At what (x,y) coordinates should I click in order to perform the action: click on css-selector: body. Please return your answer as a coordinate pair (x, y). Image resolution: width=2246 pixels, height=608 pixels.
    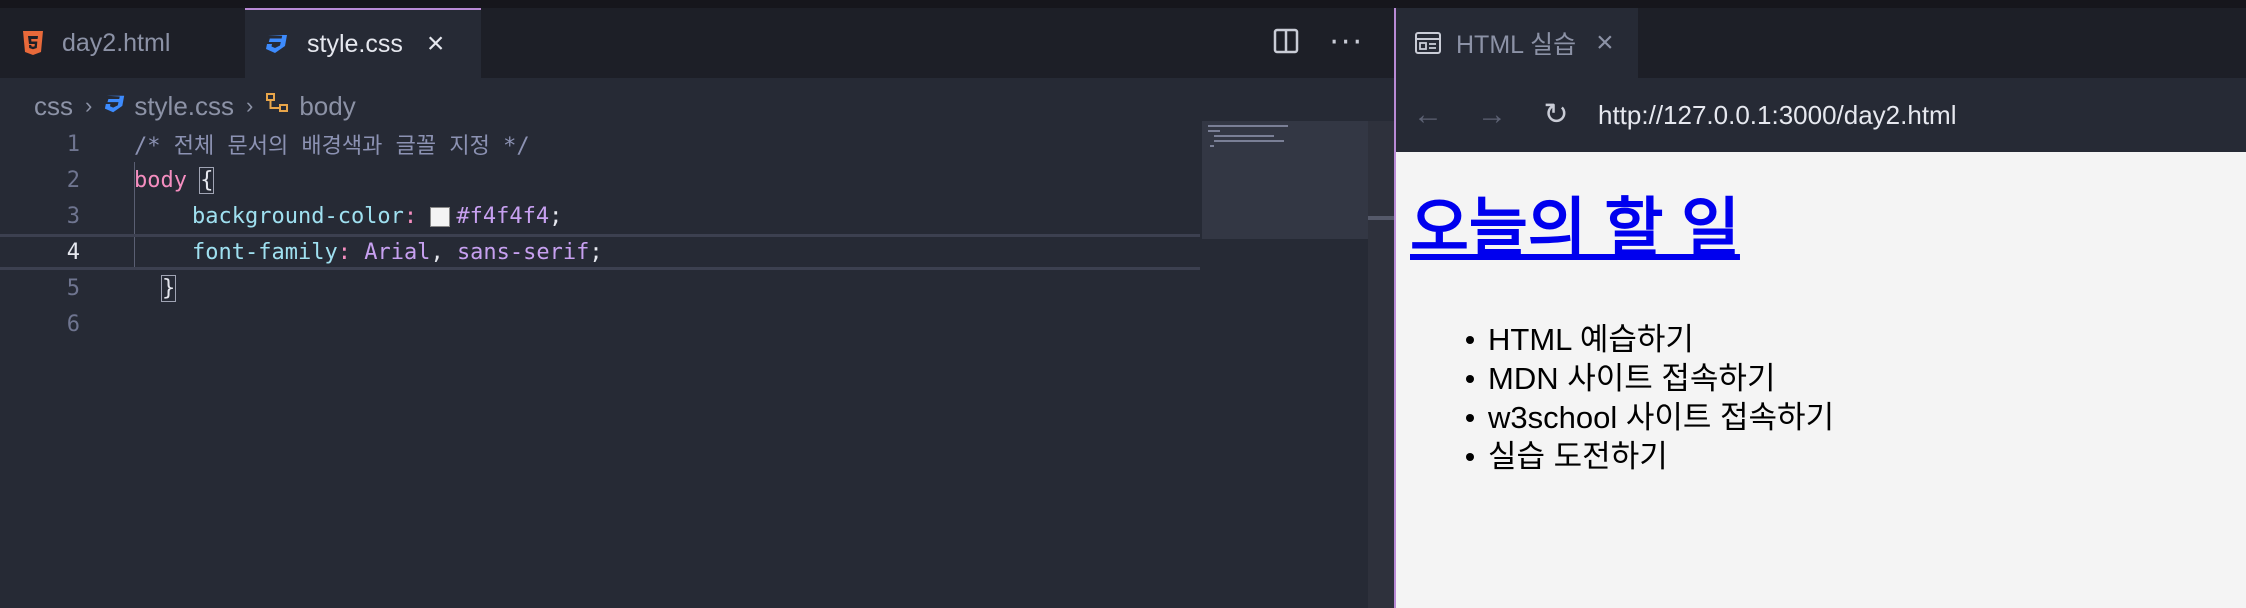
    Looking at the image, I should click on (160, 180).